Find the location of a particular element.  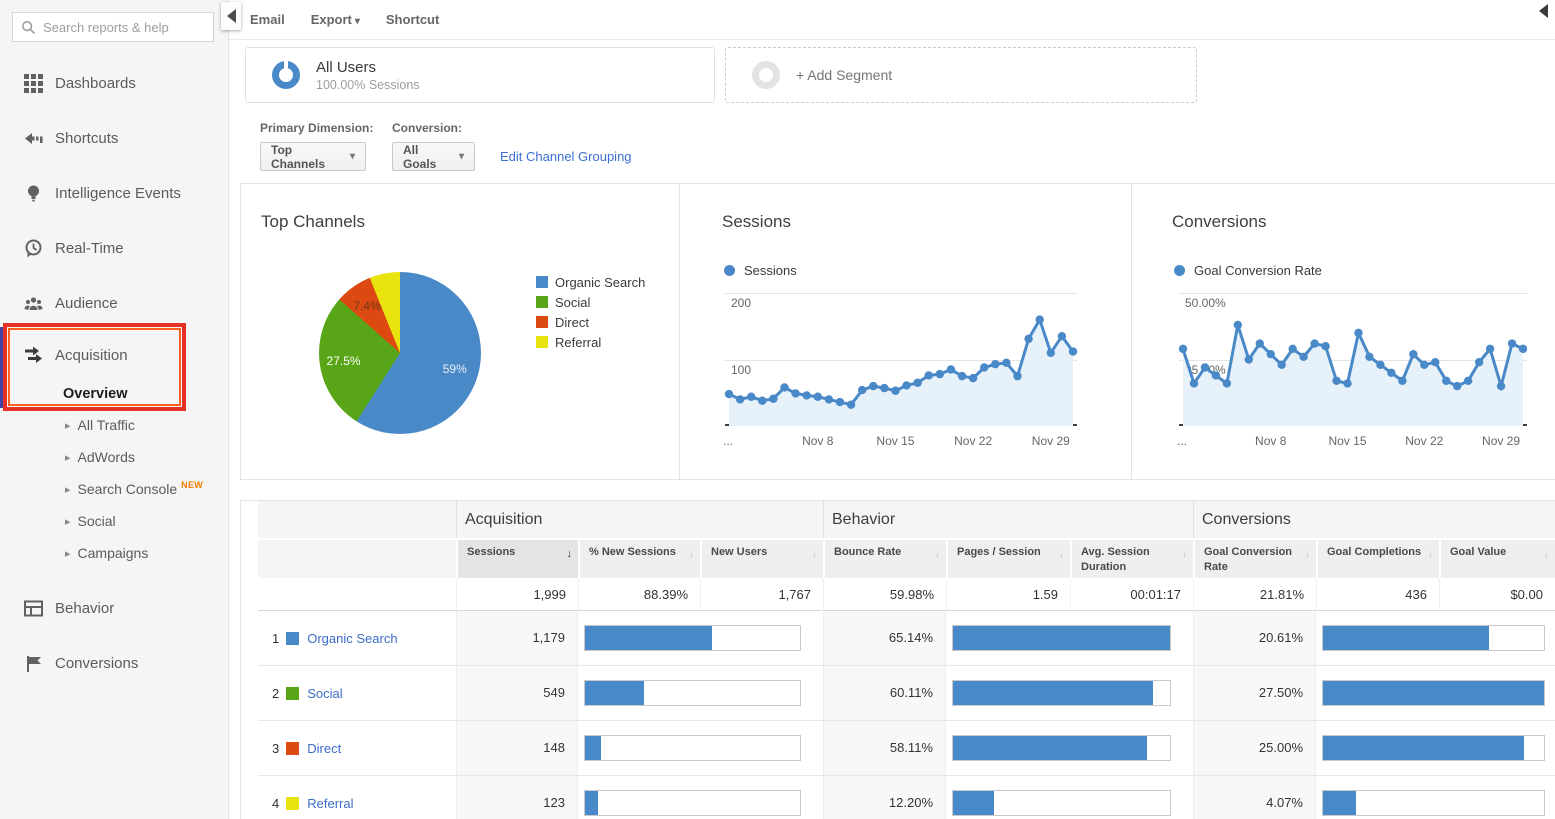

totals-cell: 00:01:17 is located at coordinates (1131, 594).